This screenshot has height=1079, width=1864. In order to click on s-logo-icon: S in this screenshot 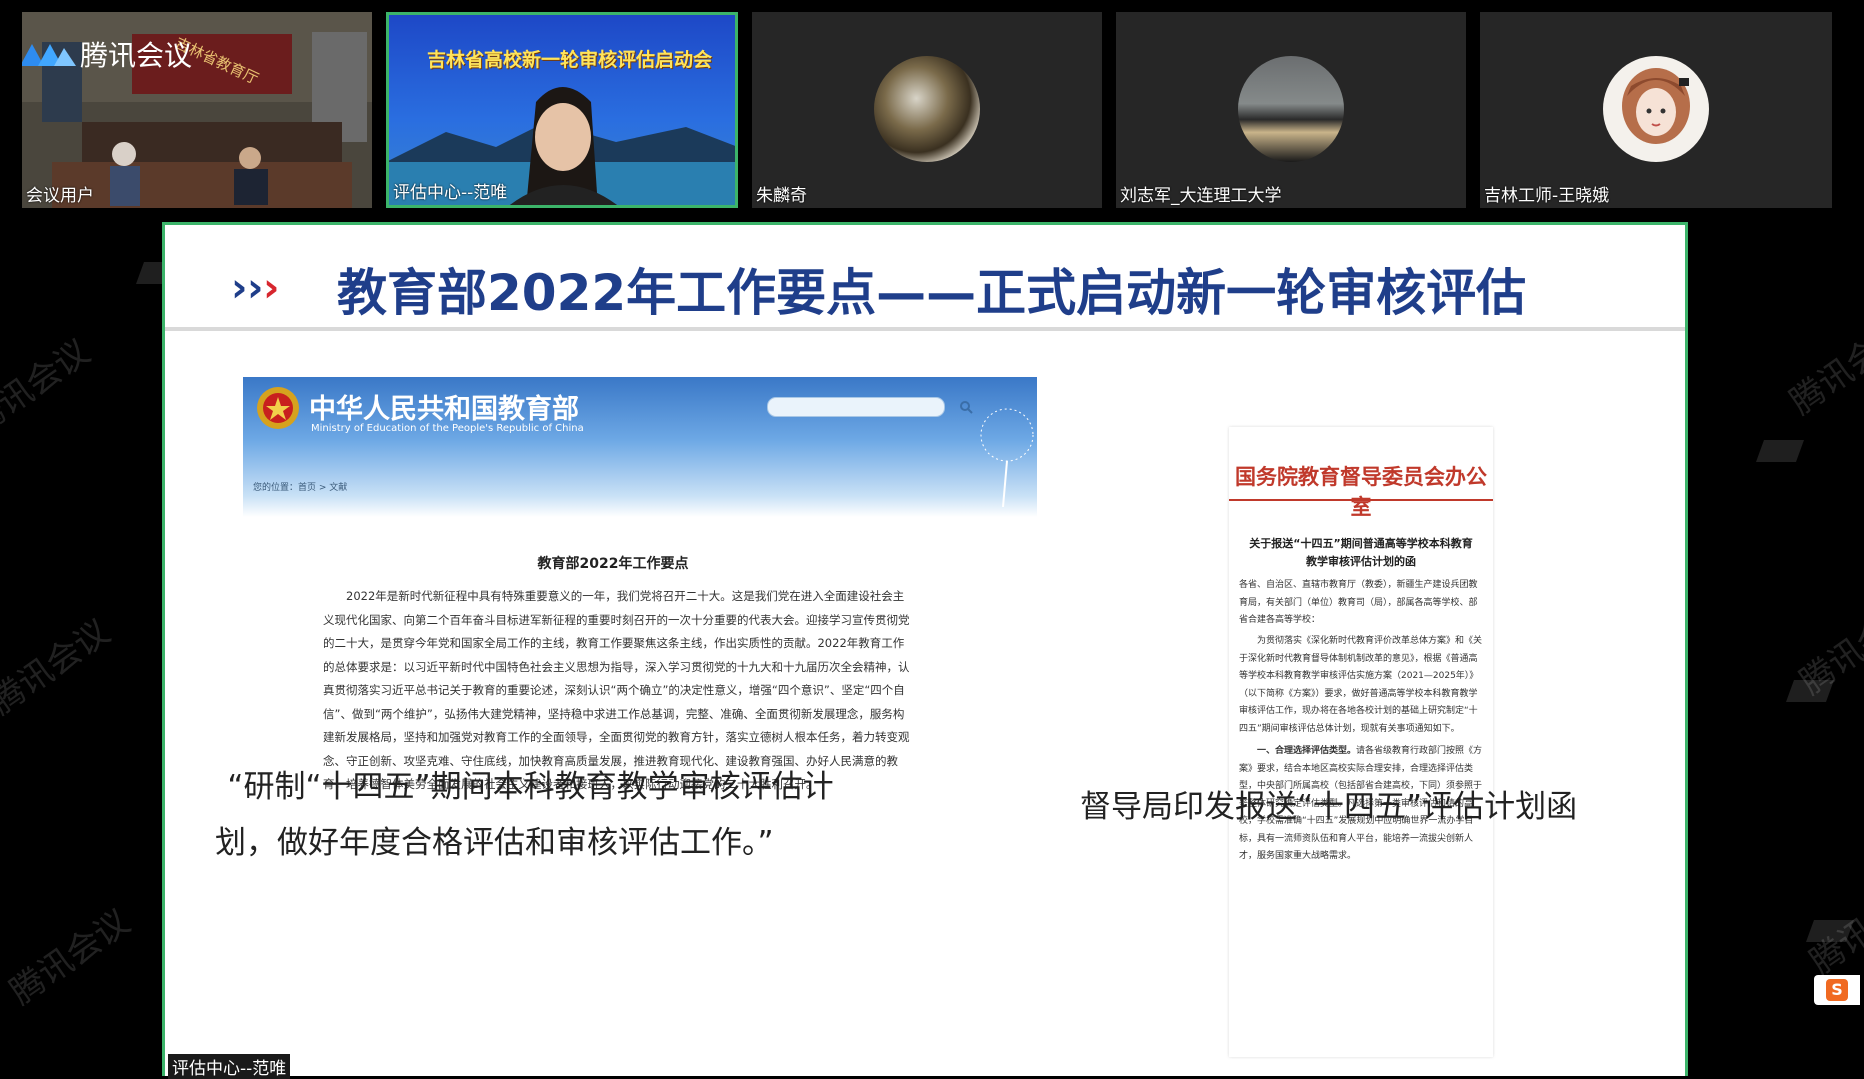, I will do `click(1837, 990)`.